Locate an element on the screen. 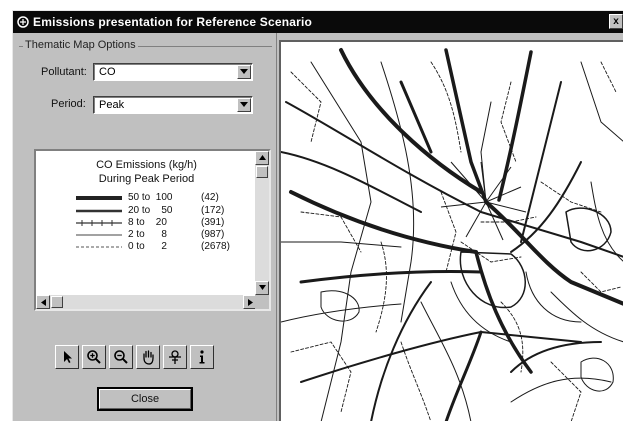 Image resolution: width=623 pixels, height=423 pixels. pan-button is located at coordinates (148, 357).